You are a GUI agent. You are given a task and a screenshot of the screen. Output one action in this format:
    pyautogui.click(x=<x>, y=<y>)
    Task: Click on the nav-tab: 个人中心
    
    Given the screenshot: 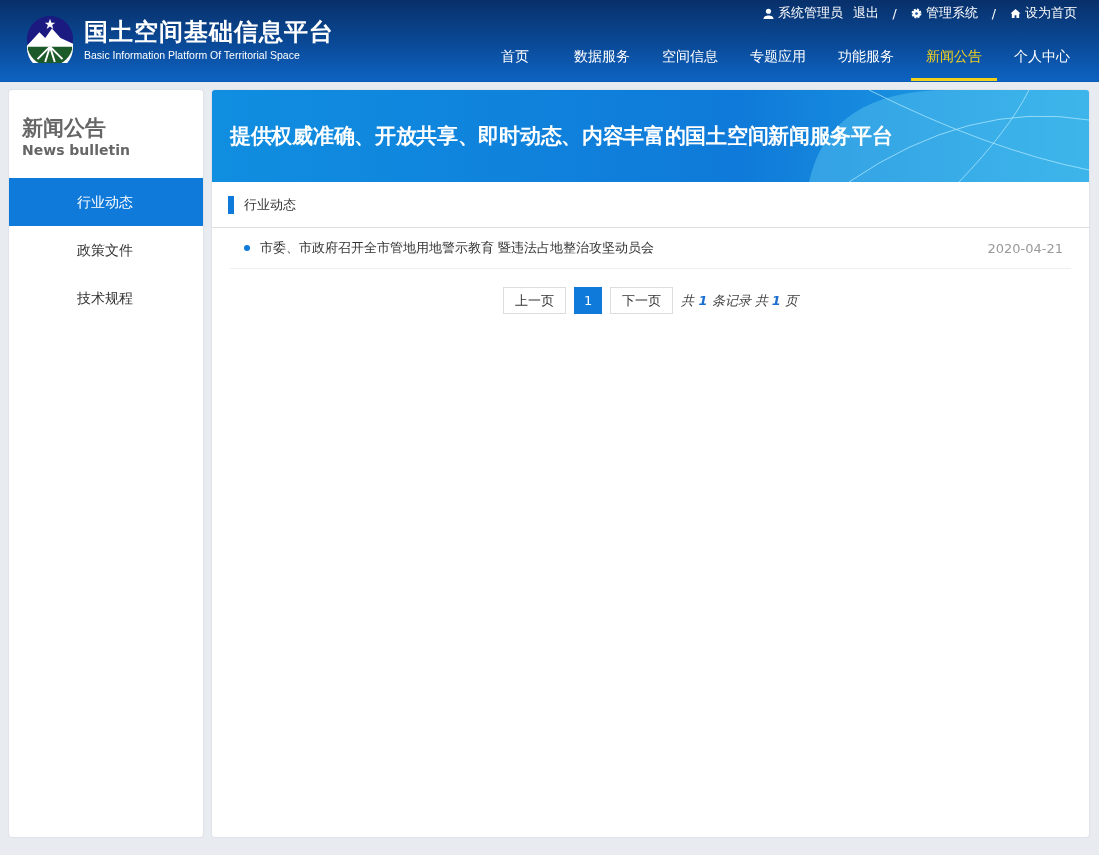 What is the action you would take?
    pyautogui.click(x=1042, y=58)
    